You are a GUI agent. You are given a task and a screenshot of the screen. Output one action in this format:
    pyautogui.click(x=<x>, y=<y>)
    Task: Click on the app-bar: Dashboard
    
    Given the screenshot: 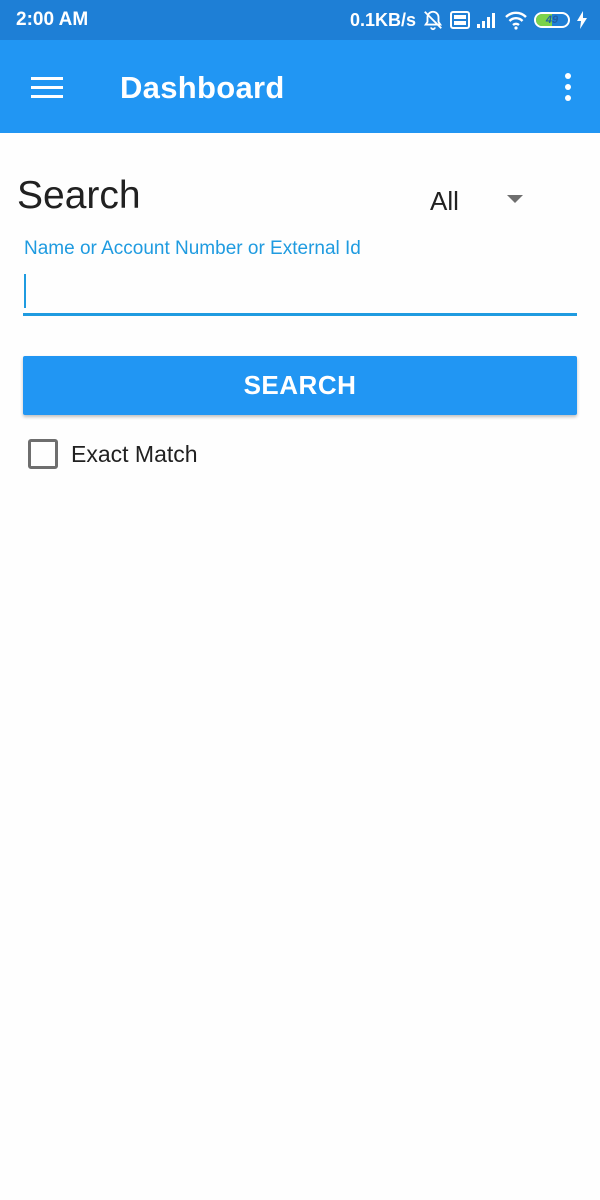 What is the action you would take?
    pyautogui.click(x=300, y=86)
    